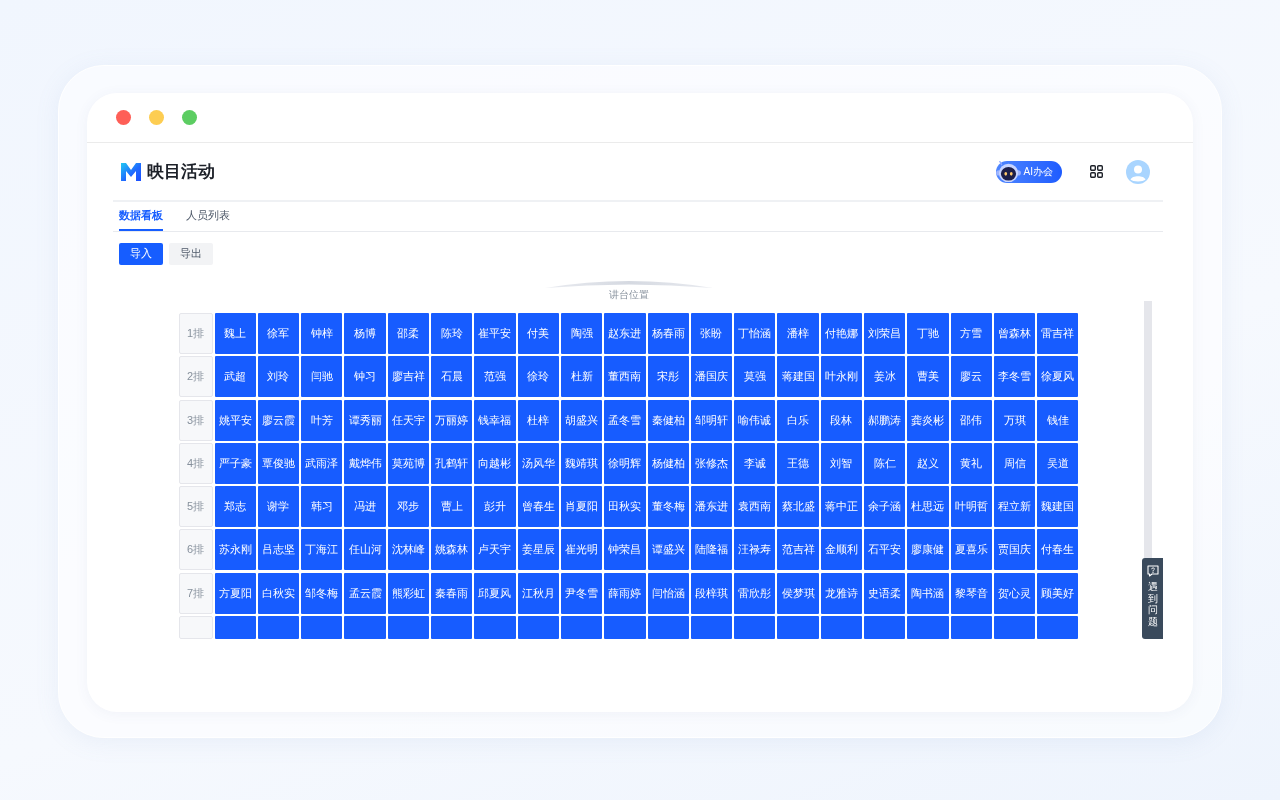  What do you see at coordinates (278, 420) in the screenshot?
I see `seat-cell: 廖云霞` at bounding box center [278, 420].